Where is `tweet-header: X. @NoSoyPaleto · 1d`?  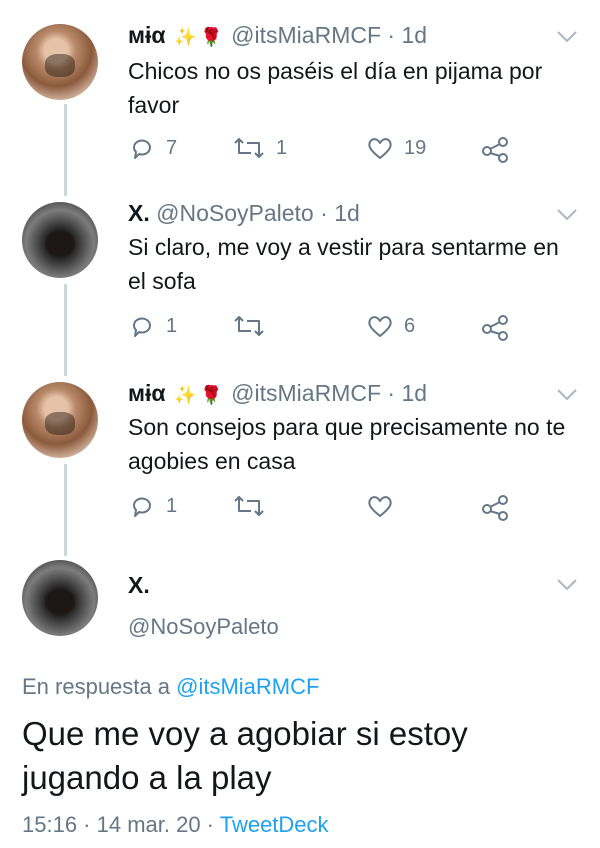
tweet-header: X. @NoSoyPaleto · 1d is located at coordinates (244, 213).